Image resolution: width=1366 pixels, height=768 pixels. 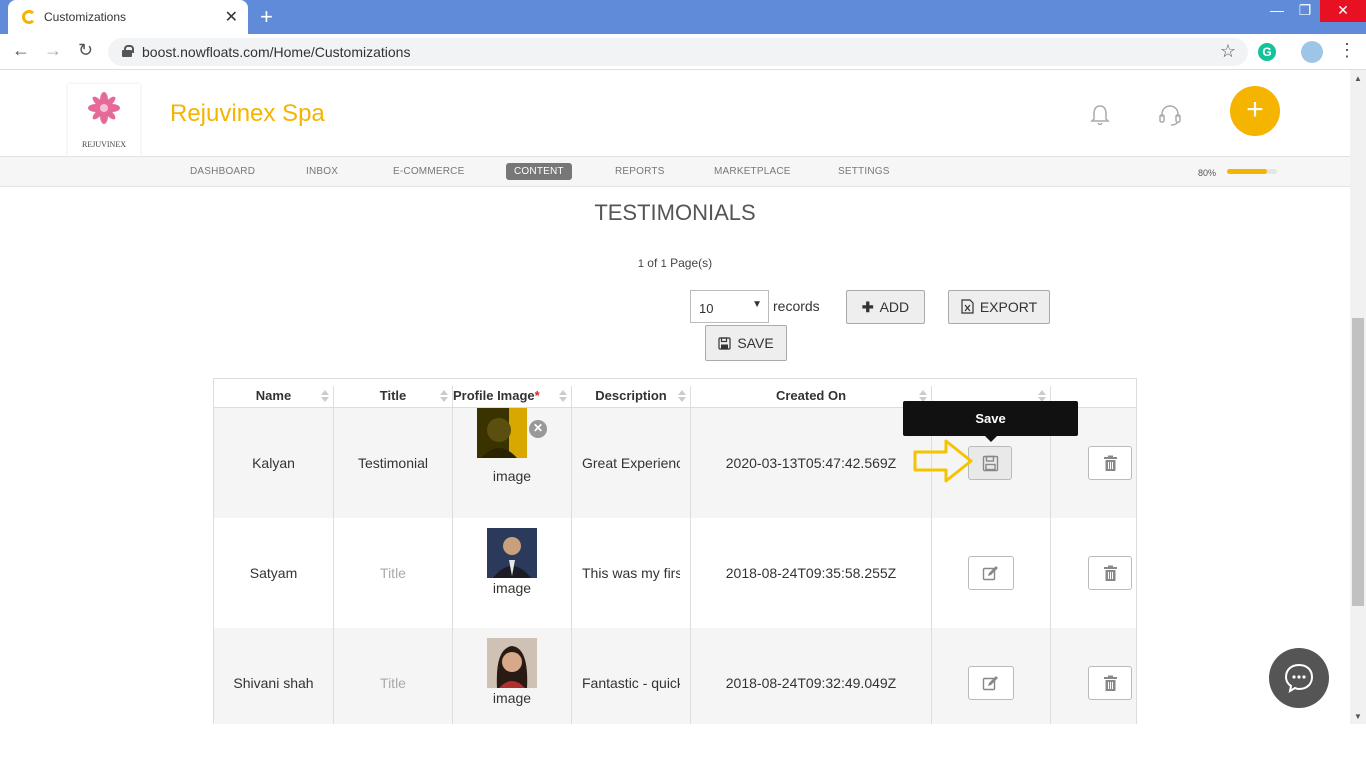 I want to click on page-scrollbar: ▲ ▼, so click(x=1358, y=397).